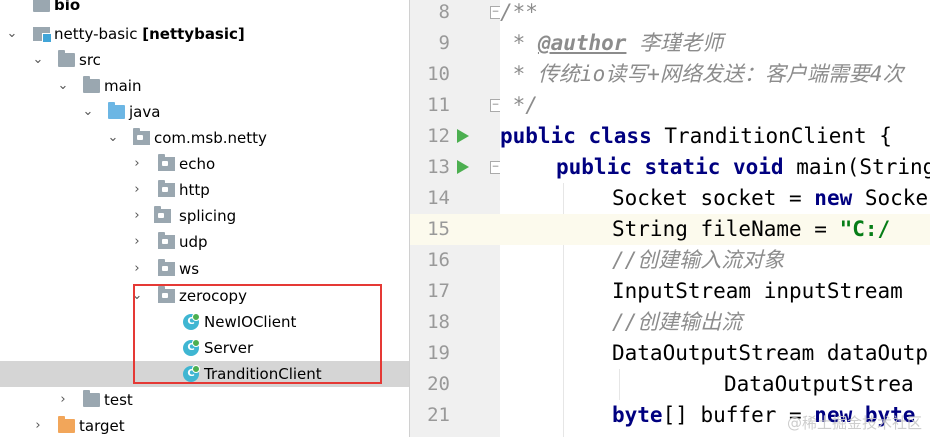 The image size is (930, 437). What do you see at coordinates (715, 105) in the screenshot?
I see `code-line-11: */` at bounding box center [715, 105].